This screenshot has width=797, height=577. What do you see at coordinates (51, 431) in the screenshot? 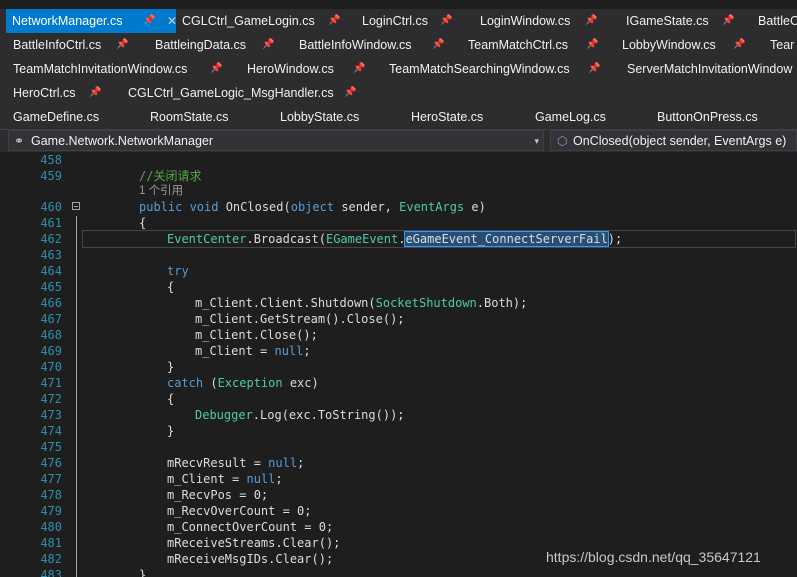
I see `line-number: 474` at bounding box center [51, 431].